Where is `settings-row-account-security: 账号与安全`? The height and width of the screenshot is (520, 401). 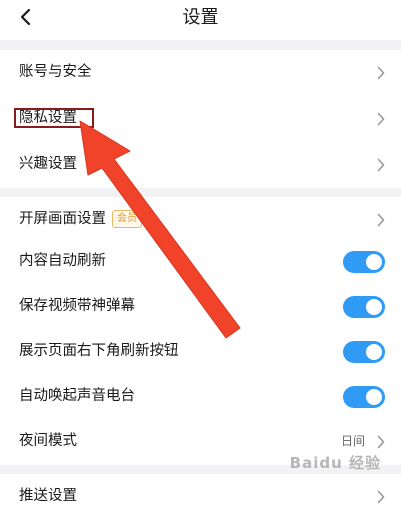
settings-row-account-security: 账号与安全 is located at coordinates (200, 73).